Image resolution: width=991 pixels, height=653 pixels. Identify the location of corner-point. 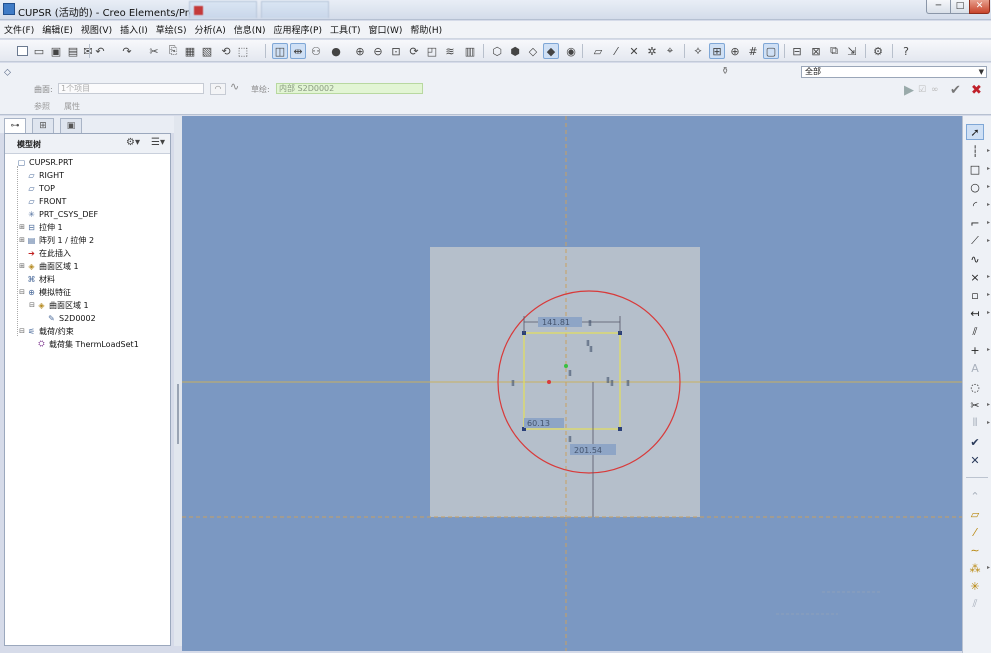
(620, 429).